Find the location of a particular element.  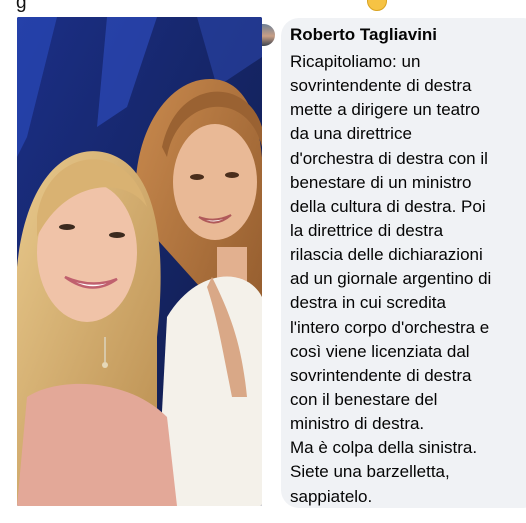

previous-post-strip: g is located at coordinates (263, 8).